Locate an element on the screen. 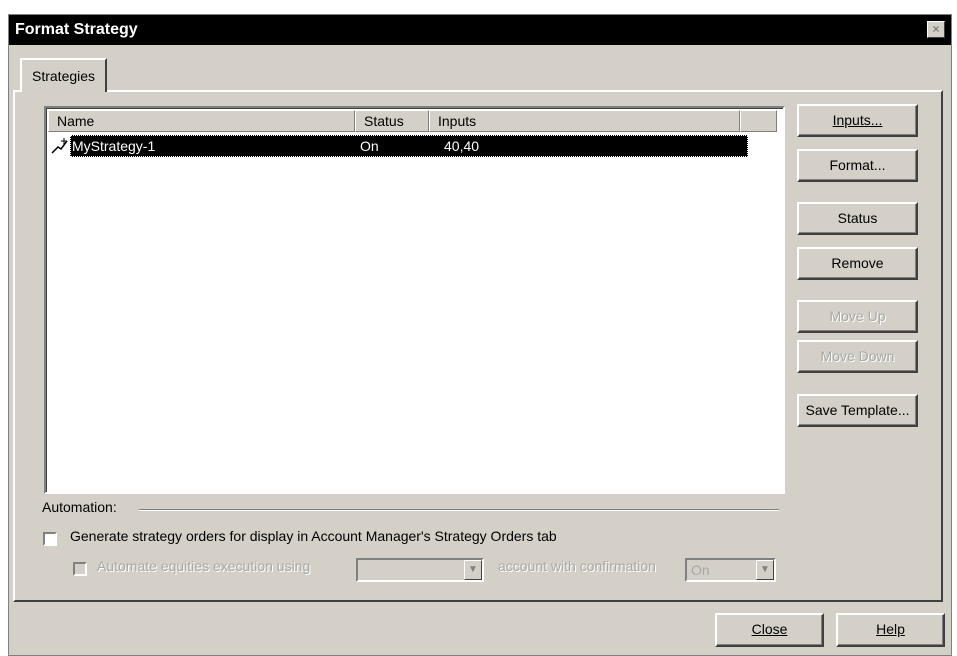  help-button: Help is located at coordinates (890, 630).